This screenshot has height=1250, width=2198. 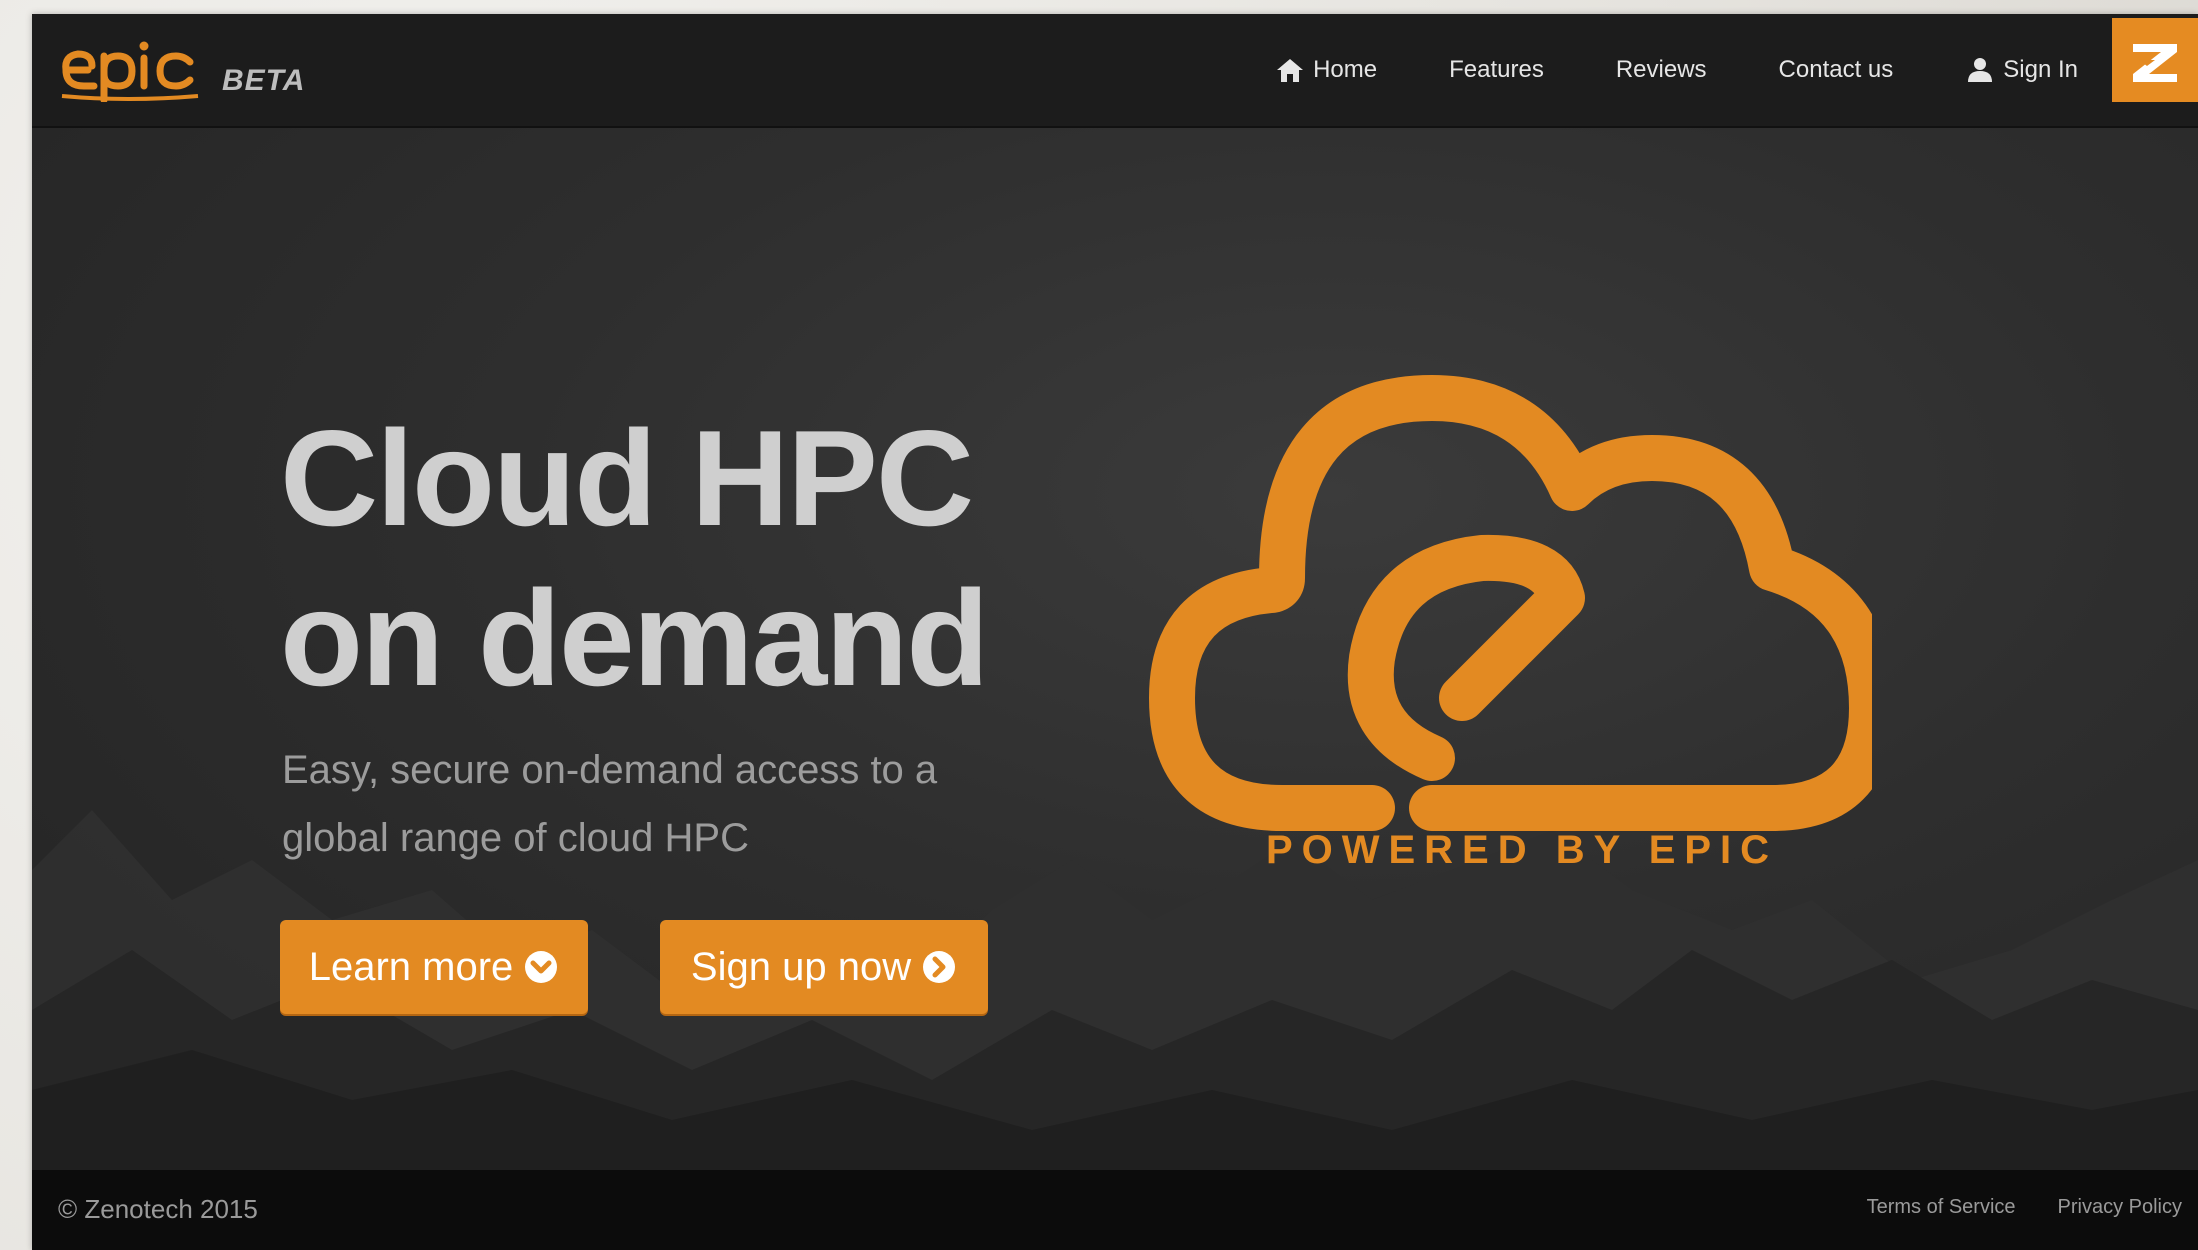 I want to click on privacy-policy-link: Privacy Policy, so click(x=2120, y=1207).